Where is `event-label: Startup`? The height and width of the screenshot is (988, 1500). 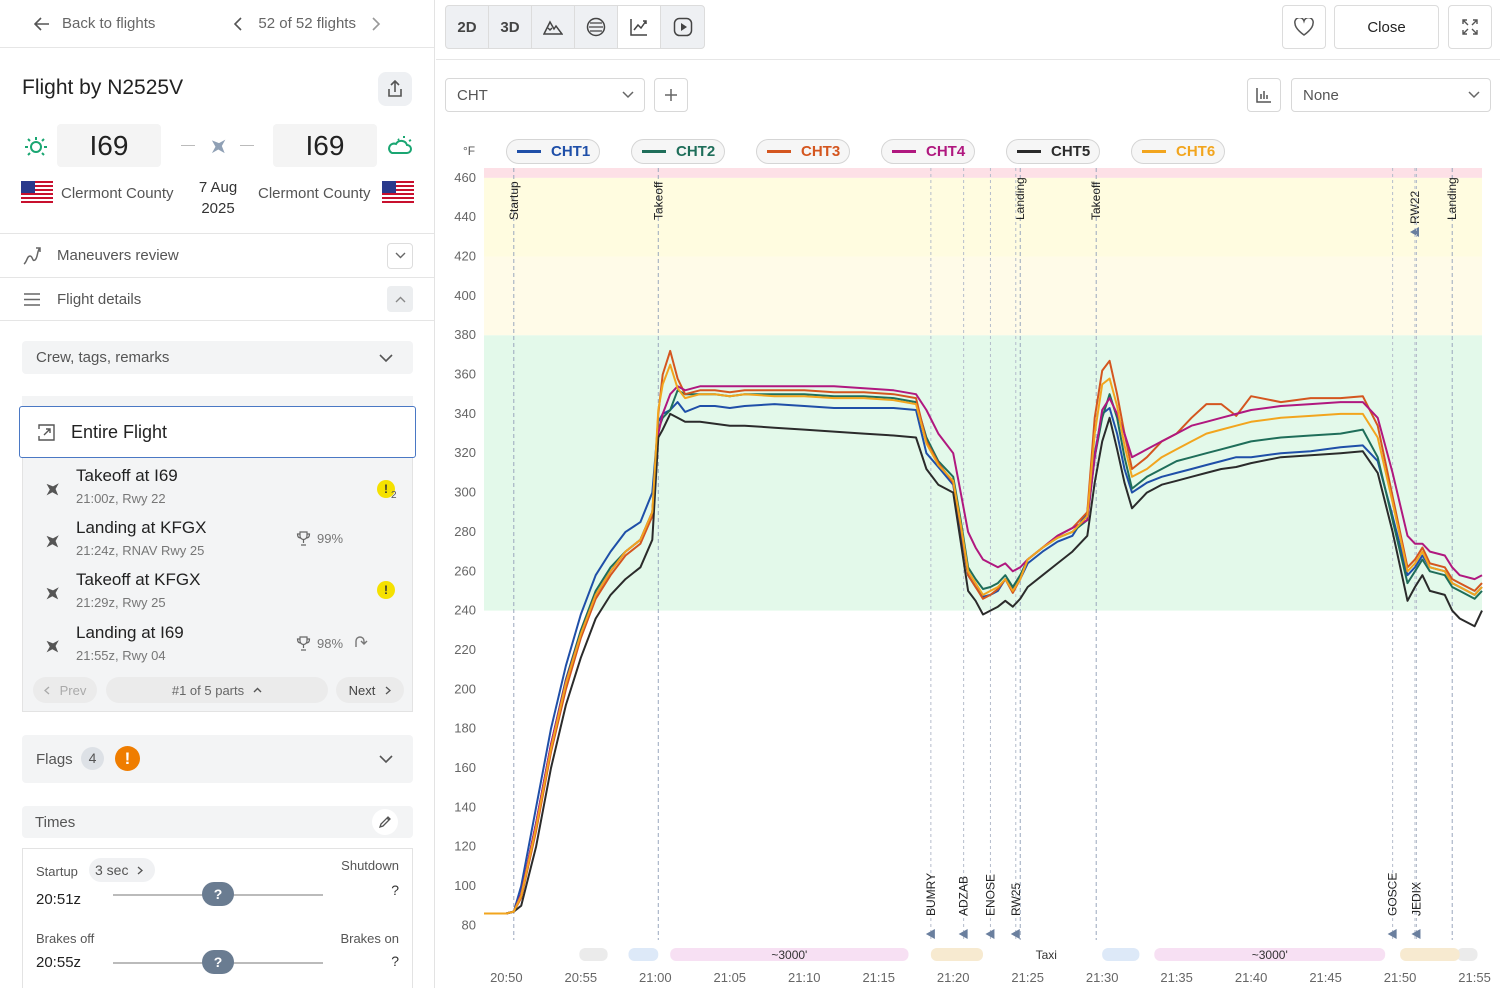
event-label: Startup is located at coordinates (514, 200).